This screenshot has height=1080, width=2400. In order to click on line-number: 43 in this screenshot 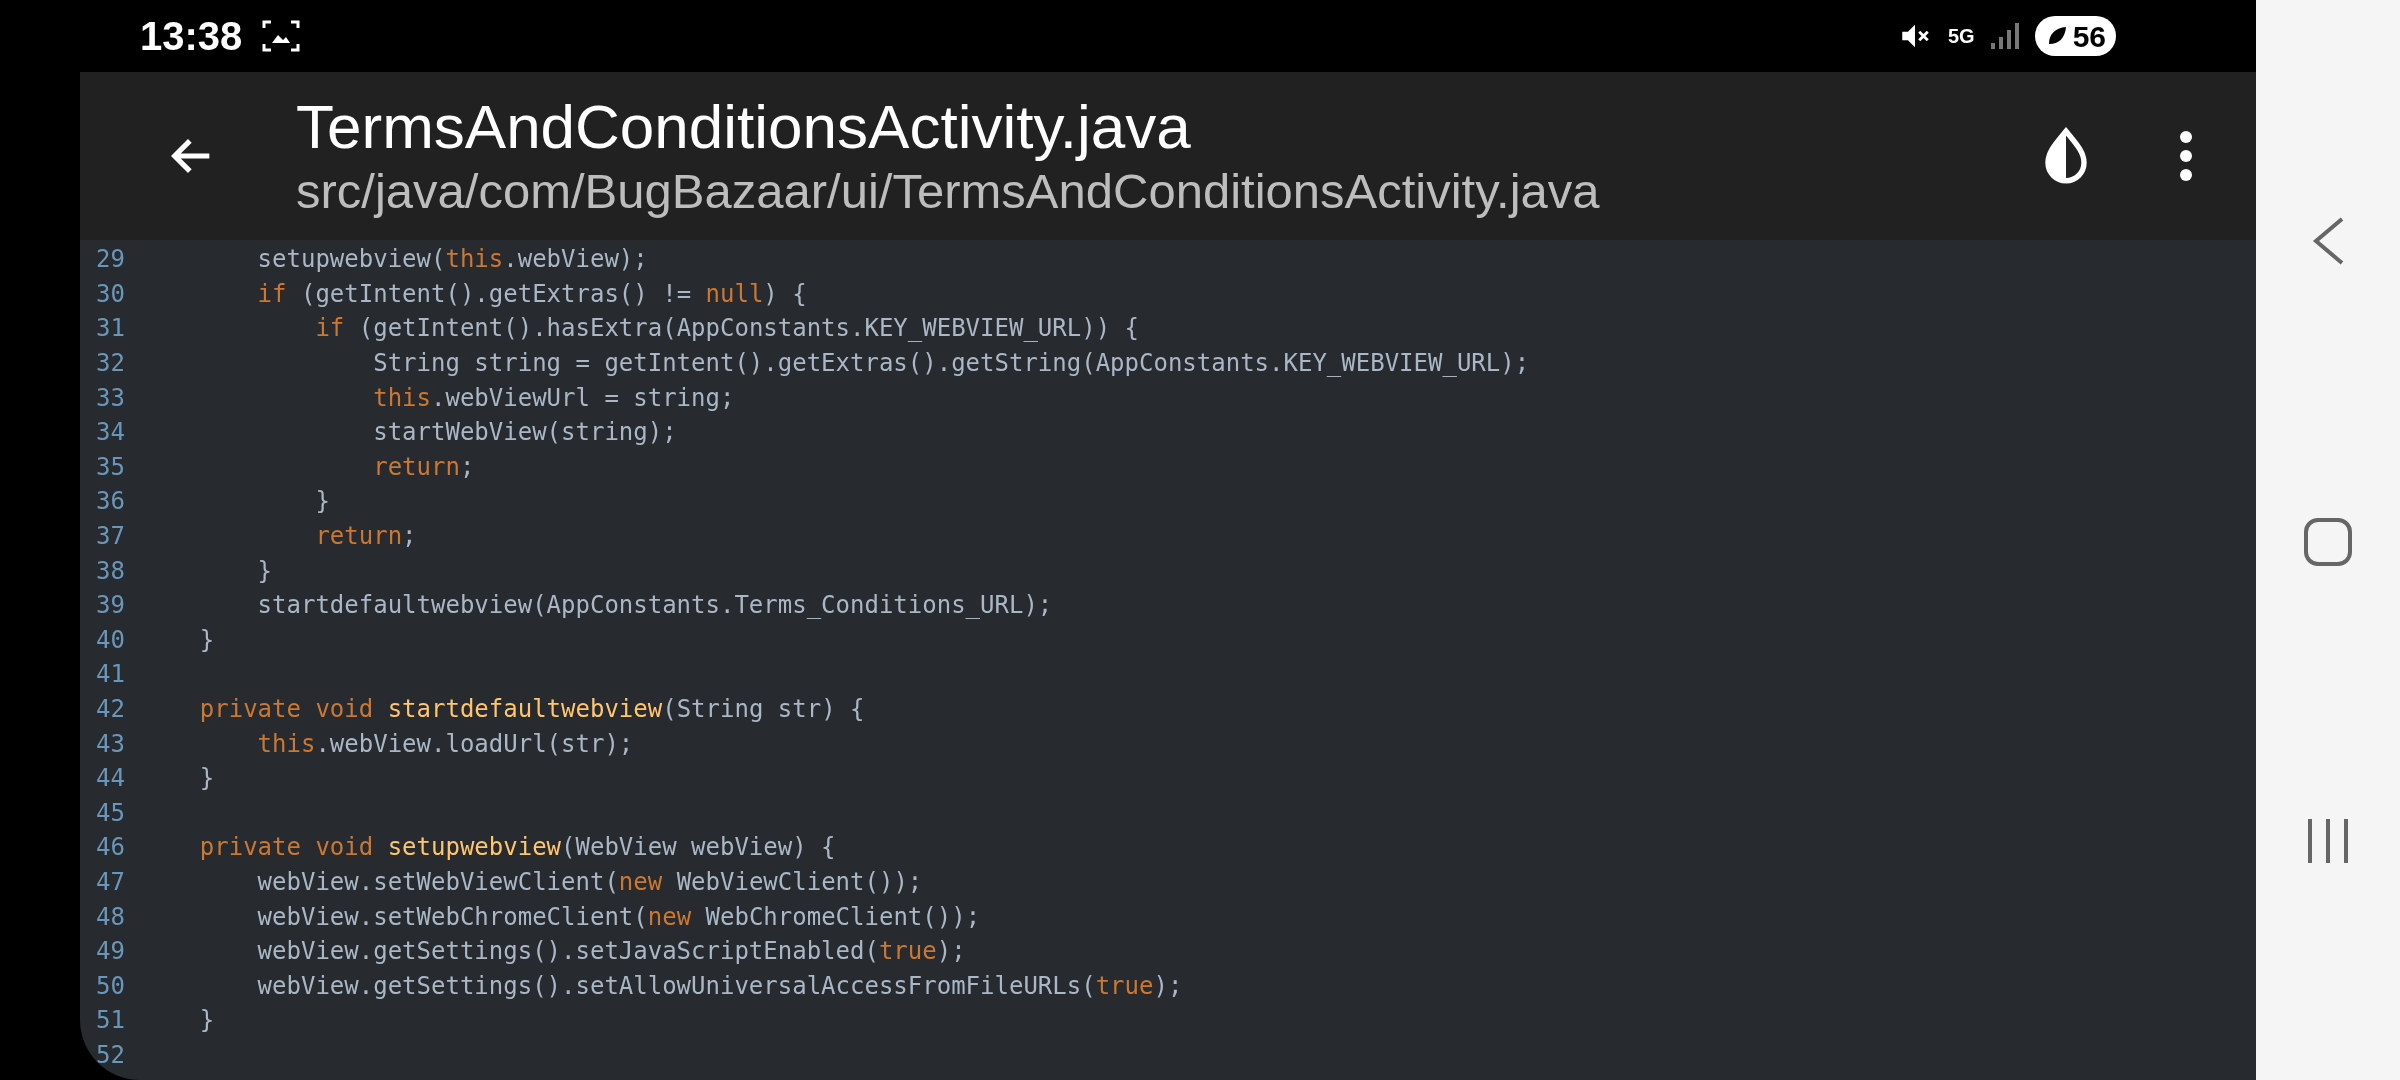, I will do `click(110, 744)`.